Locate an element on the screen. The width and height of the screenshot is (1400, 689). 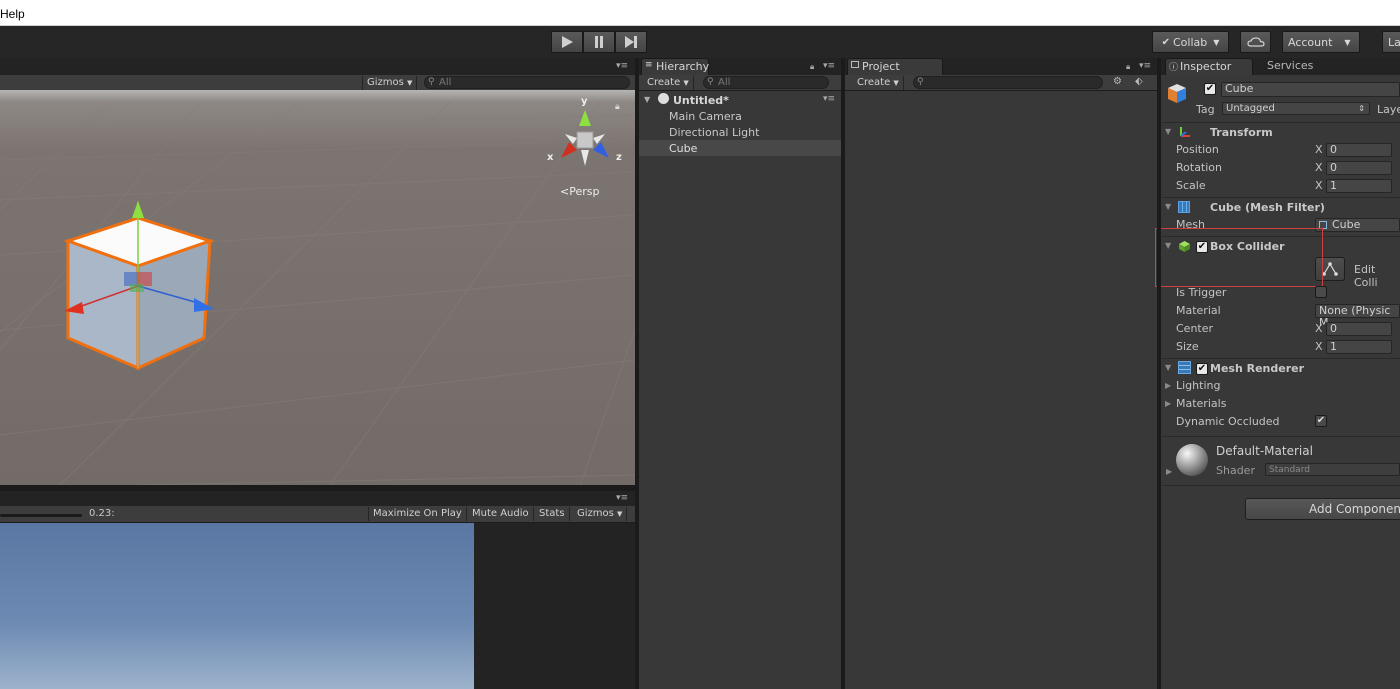
material-preview-sphere is located at coordinates (1192, 460).